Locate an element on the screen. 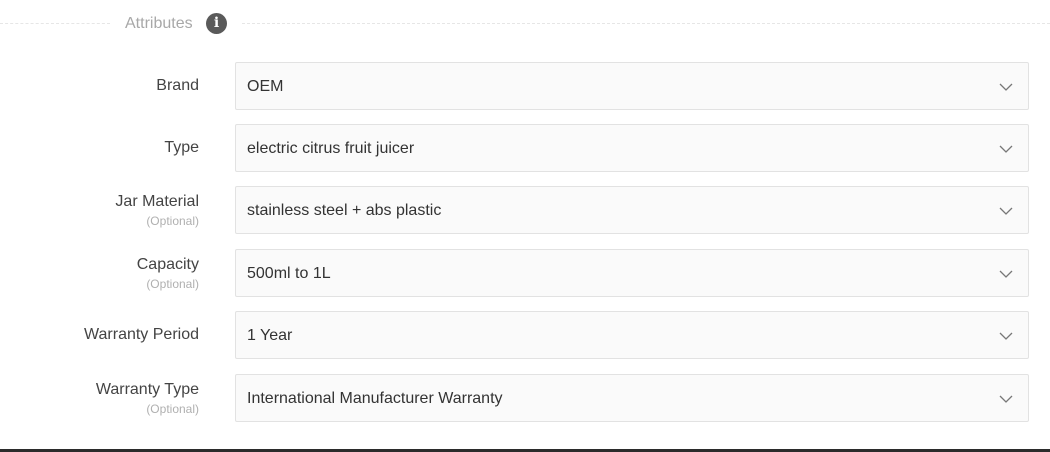 The height and width of the screenshot is (452, 1050). field-row-brand: Brand OEM is located at coordinates (525, 86).